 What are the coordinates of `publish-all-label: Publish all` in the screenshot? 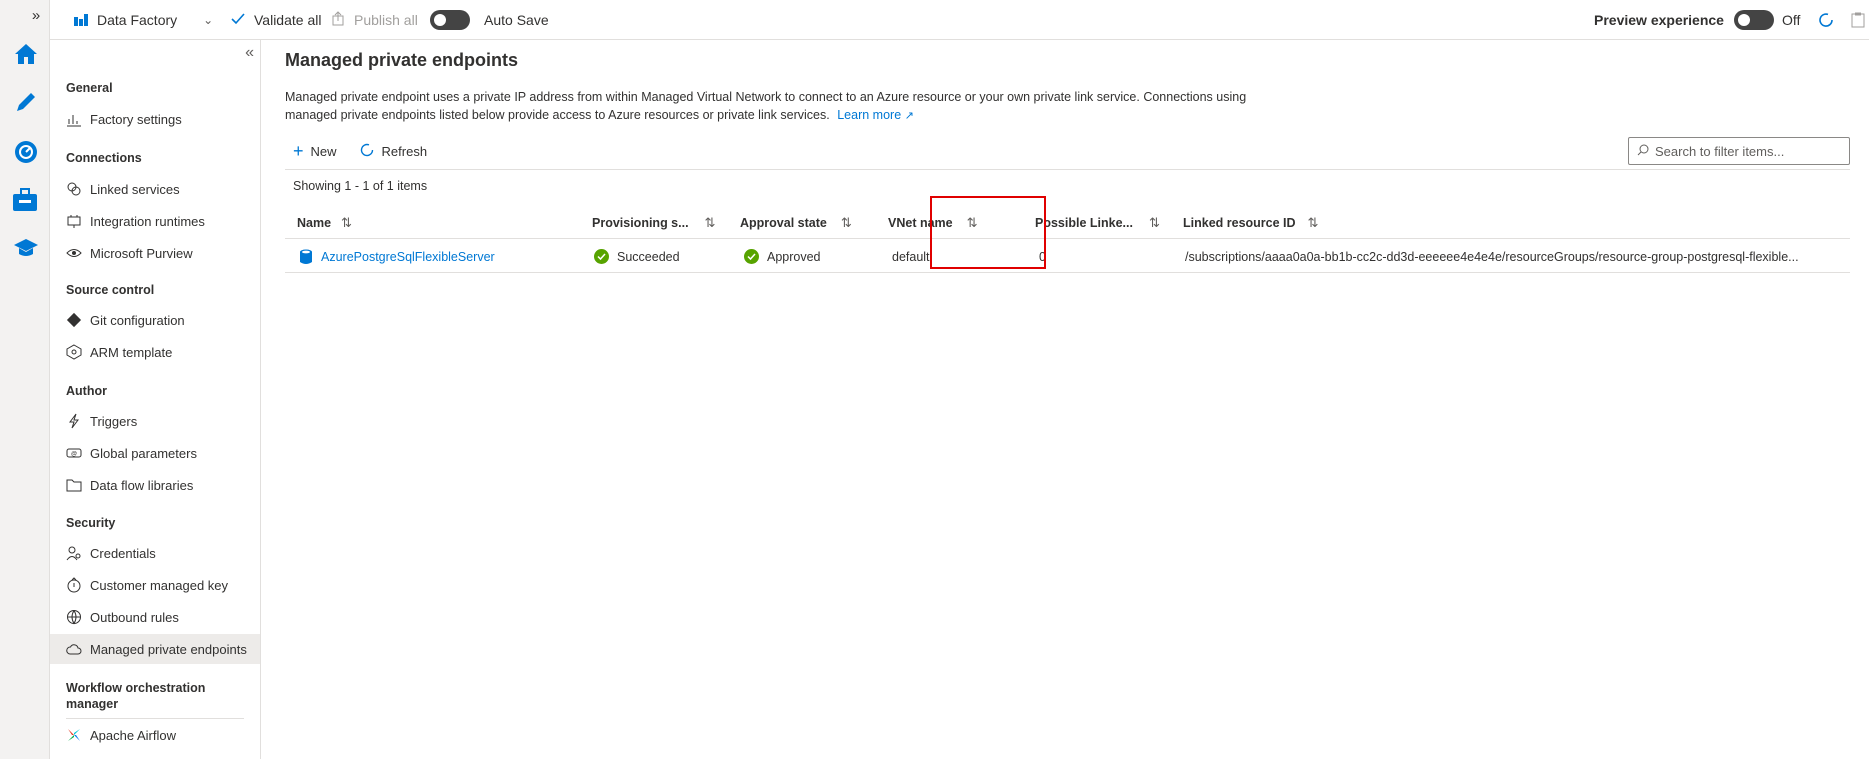 It's located at (386, 20).